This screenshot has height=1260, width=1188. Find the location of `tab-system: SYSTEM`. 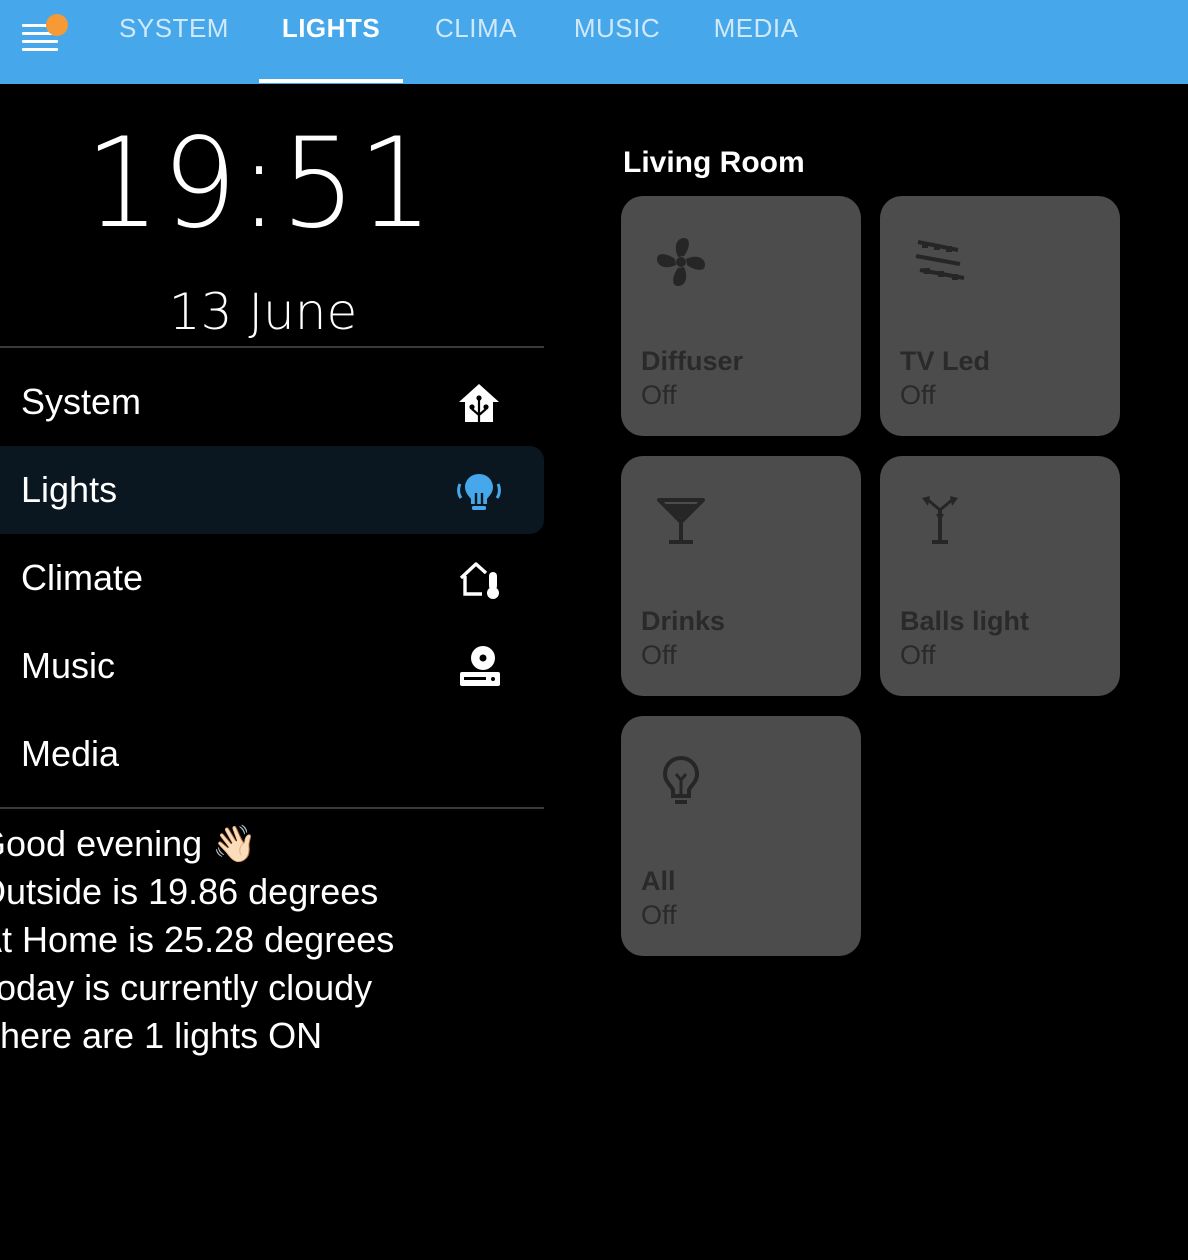

tab-system: SYSTEM is located at coordinates (174, 42).